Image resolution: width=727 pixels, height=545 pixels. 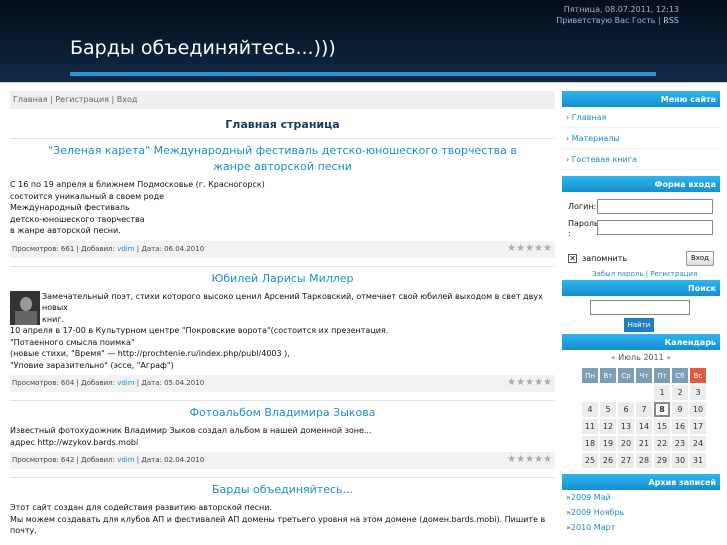 What do you see at coordinates (639, 325) in the screenshot?
I see `search-button: Найти` at bounding box center [639, 325].